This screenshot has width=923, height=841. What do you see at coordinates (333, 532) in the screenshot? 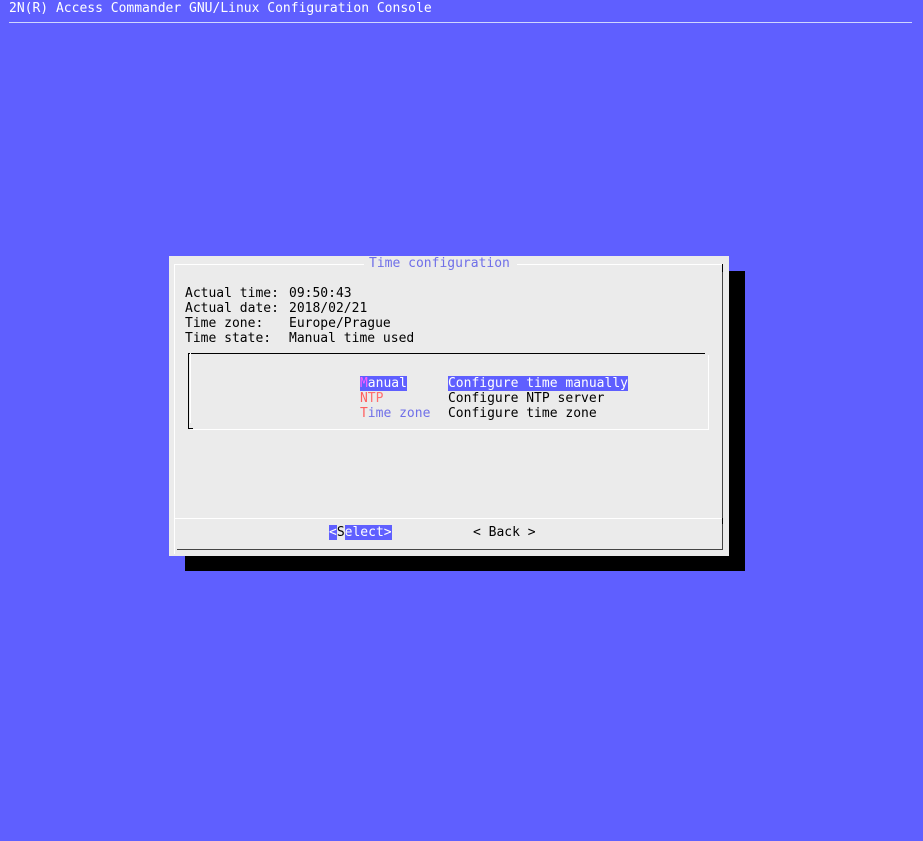
I see `select-button-bracket: <` at bounding box center [333, 532].